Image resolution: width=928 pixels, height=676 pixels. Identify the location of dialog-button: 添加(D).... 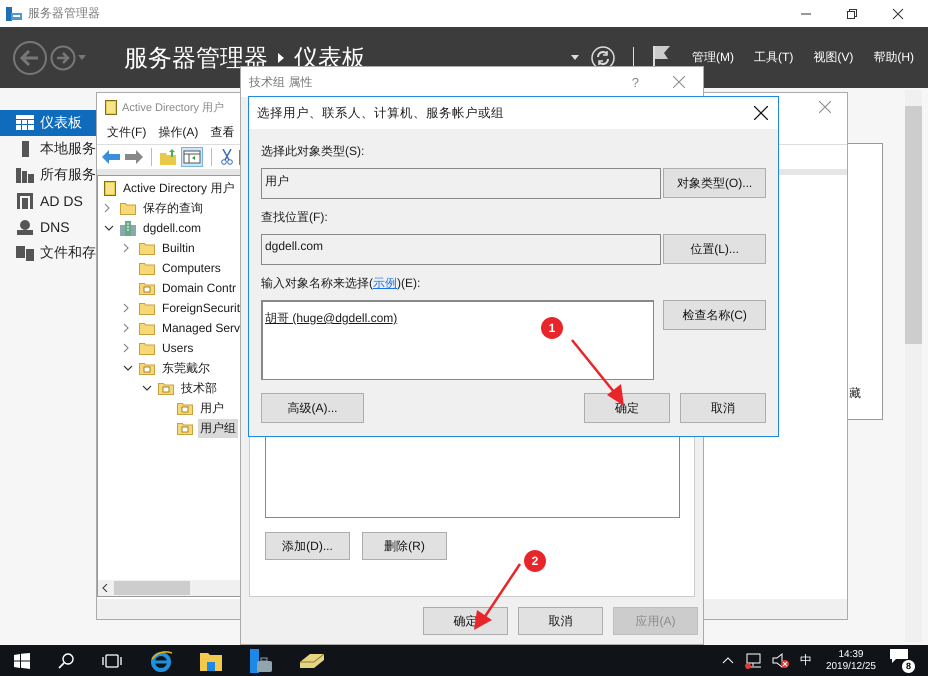
(307, 546).